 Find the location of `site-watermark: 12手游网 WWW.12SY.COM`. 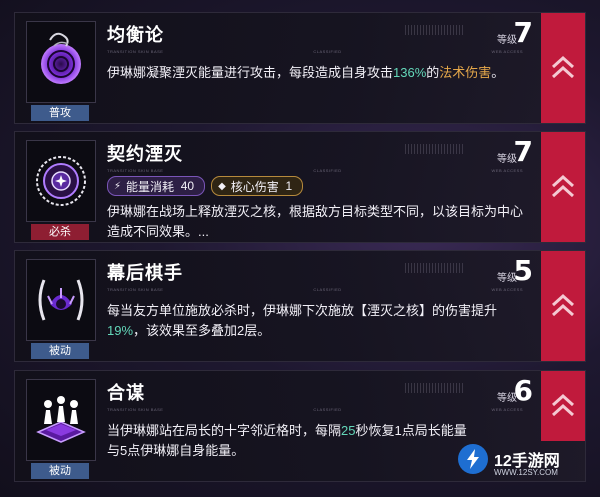

site-watermark: 12手游网 WWW.12SY.COM is located at coordinates (529, 459).